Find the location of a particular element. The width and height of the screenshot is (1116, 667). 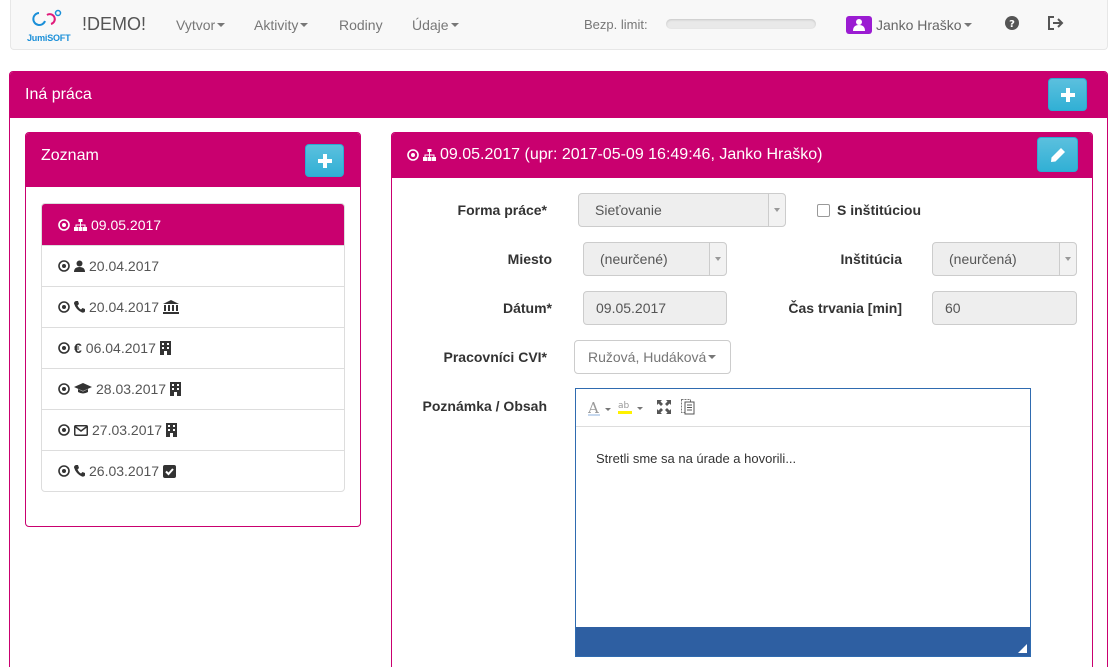

institution-checkbox is located at coordinates (823, 210).